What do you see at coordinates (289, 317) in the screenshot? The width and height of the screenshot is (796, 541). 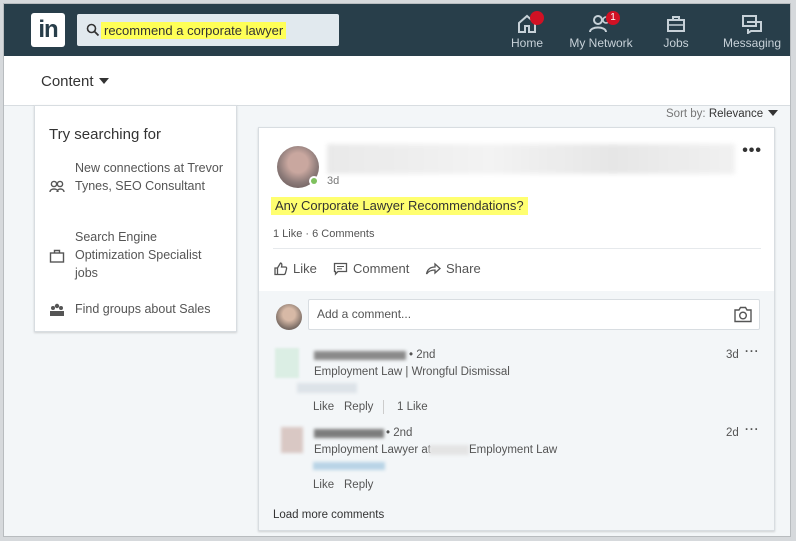 I see `current-user-avatar` at bounding box center [289, 317].